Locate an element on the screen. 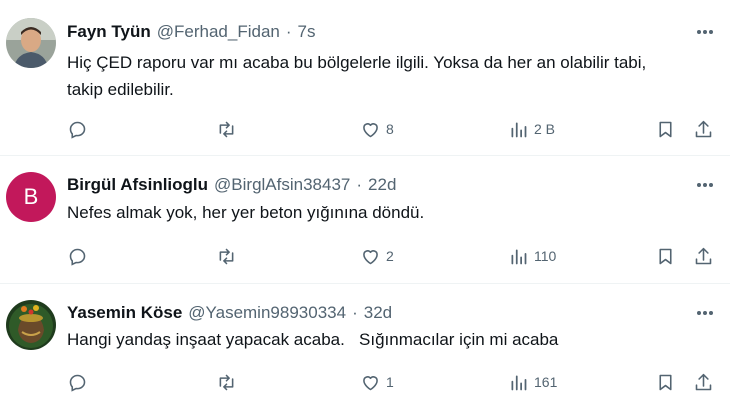 Image resolution: width=730 pixels, height=420 pixels. views-button: 2 B is located at coordinates (531, 129).